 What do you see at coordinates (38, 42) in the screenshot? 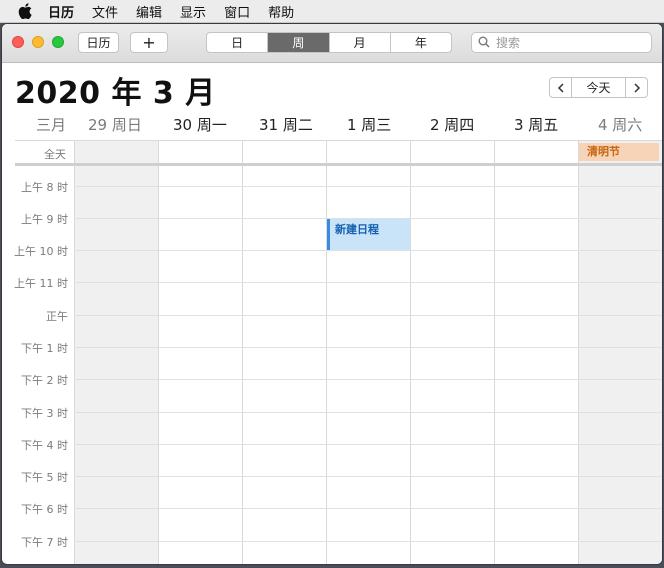
I see `minimize-window-button` at bounding box center [38, 42].